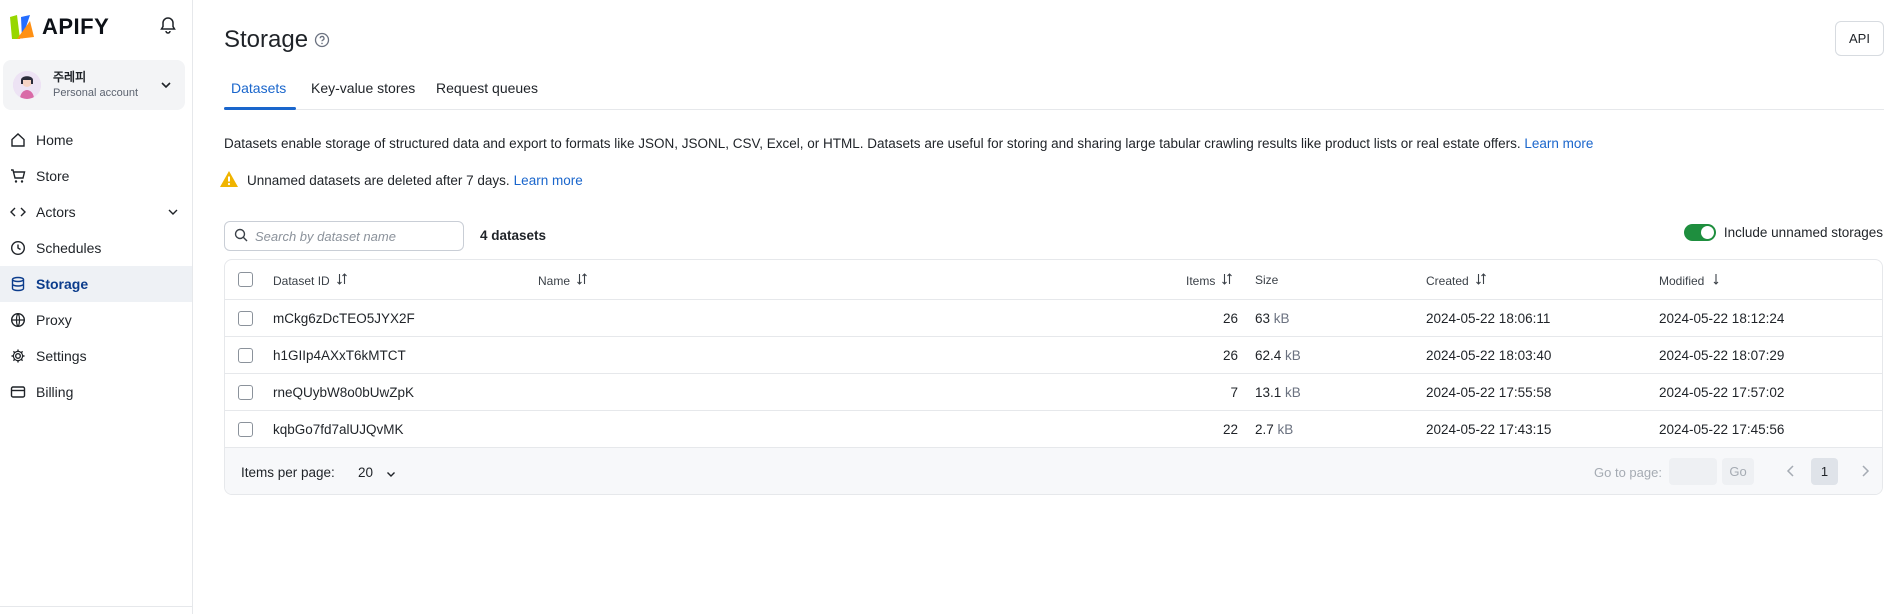 The image size is (1899, 614). I want to click on dataset-id: rneQUybW8o0bUwZpK, so click(343, 392).